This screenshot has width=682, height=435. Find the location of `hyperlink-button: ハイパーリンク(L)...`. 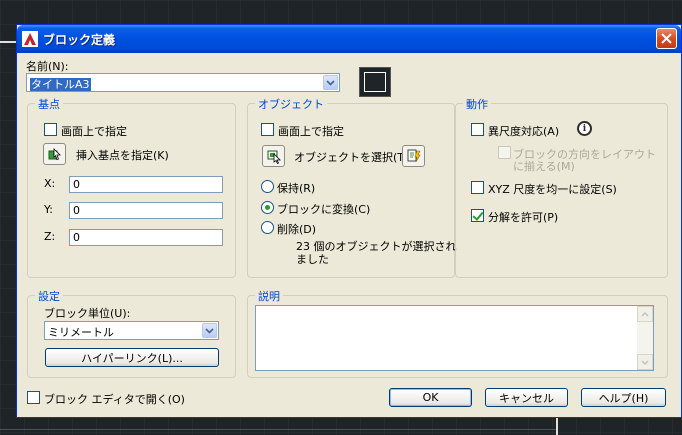

hyperlink-button: ハイパーリンク(L)... is located at coordinates (132, 357).